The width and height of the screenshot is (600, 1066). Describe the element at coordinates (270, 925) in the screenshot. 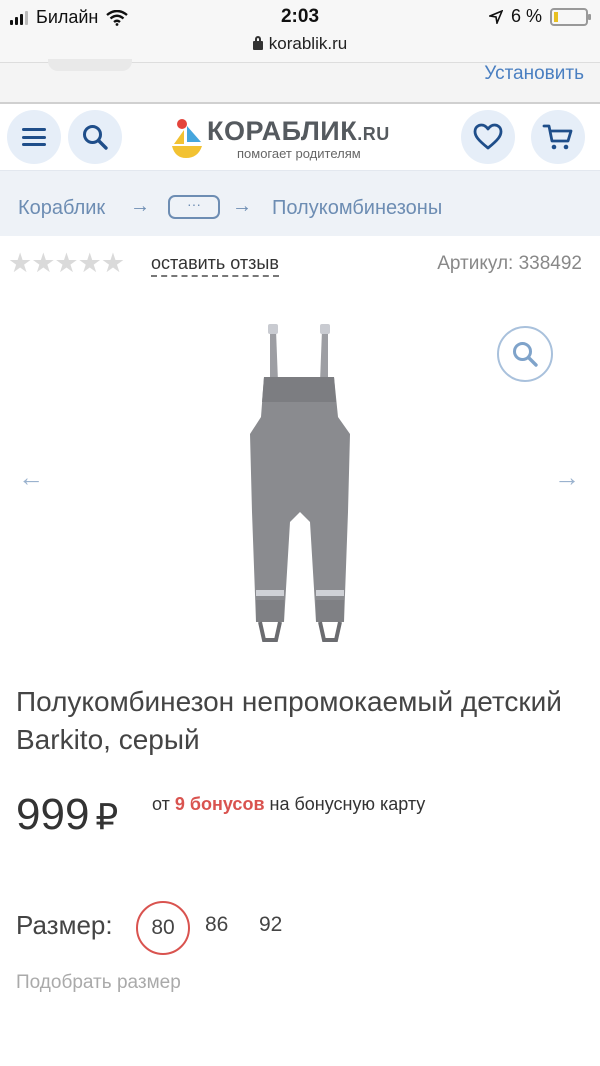

I see `size-option-92: 92` at that location.